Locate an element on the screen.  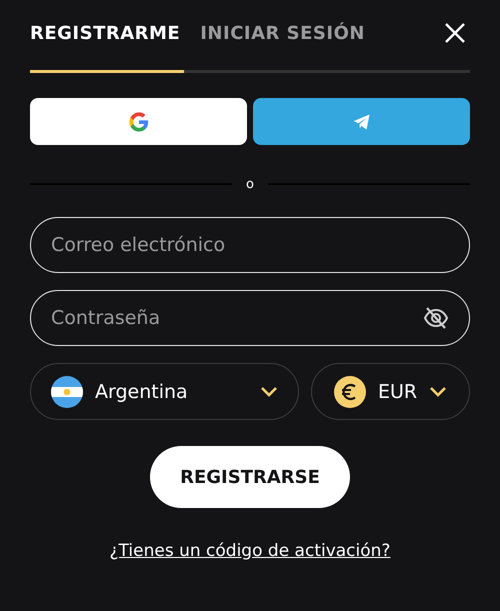
tab: INICIAR SESIÓN is located at coordinates (282, 33).